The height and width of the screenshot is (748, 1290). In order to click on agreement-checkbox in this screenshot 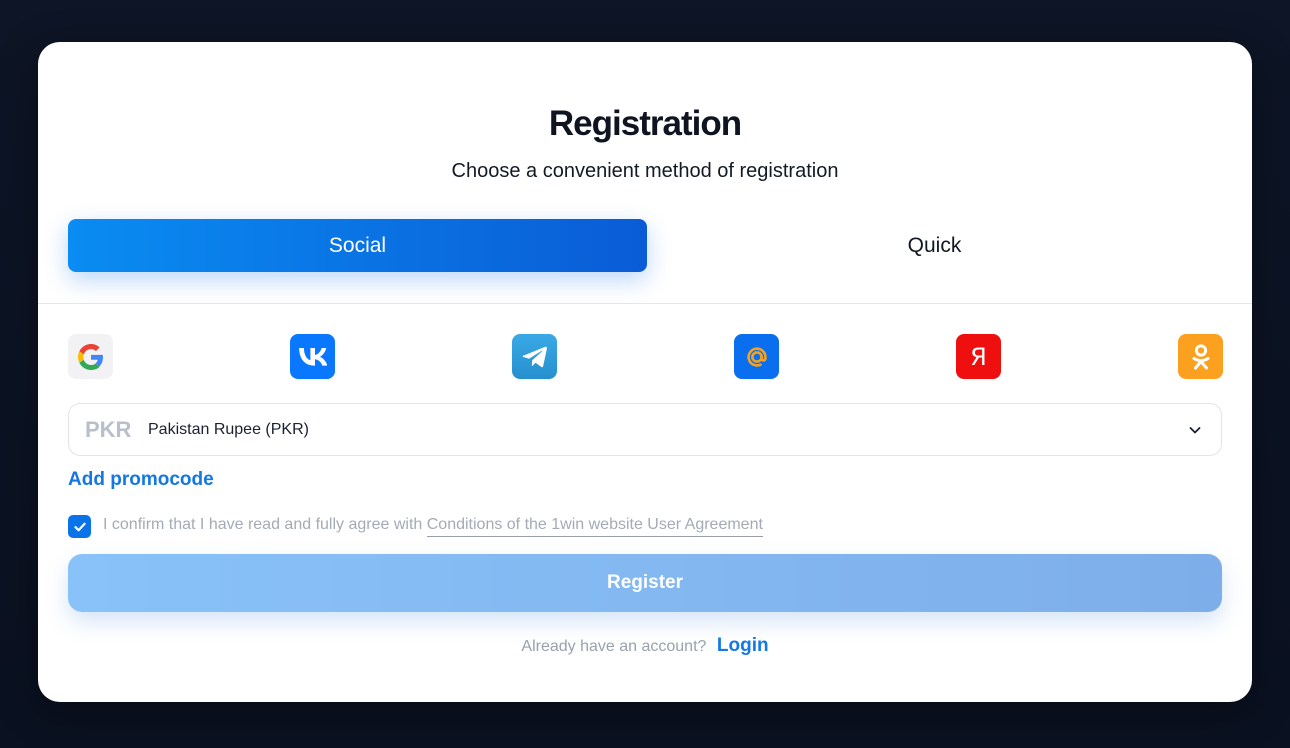, I will do `click(79, 526)`.